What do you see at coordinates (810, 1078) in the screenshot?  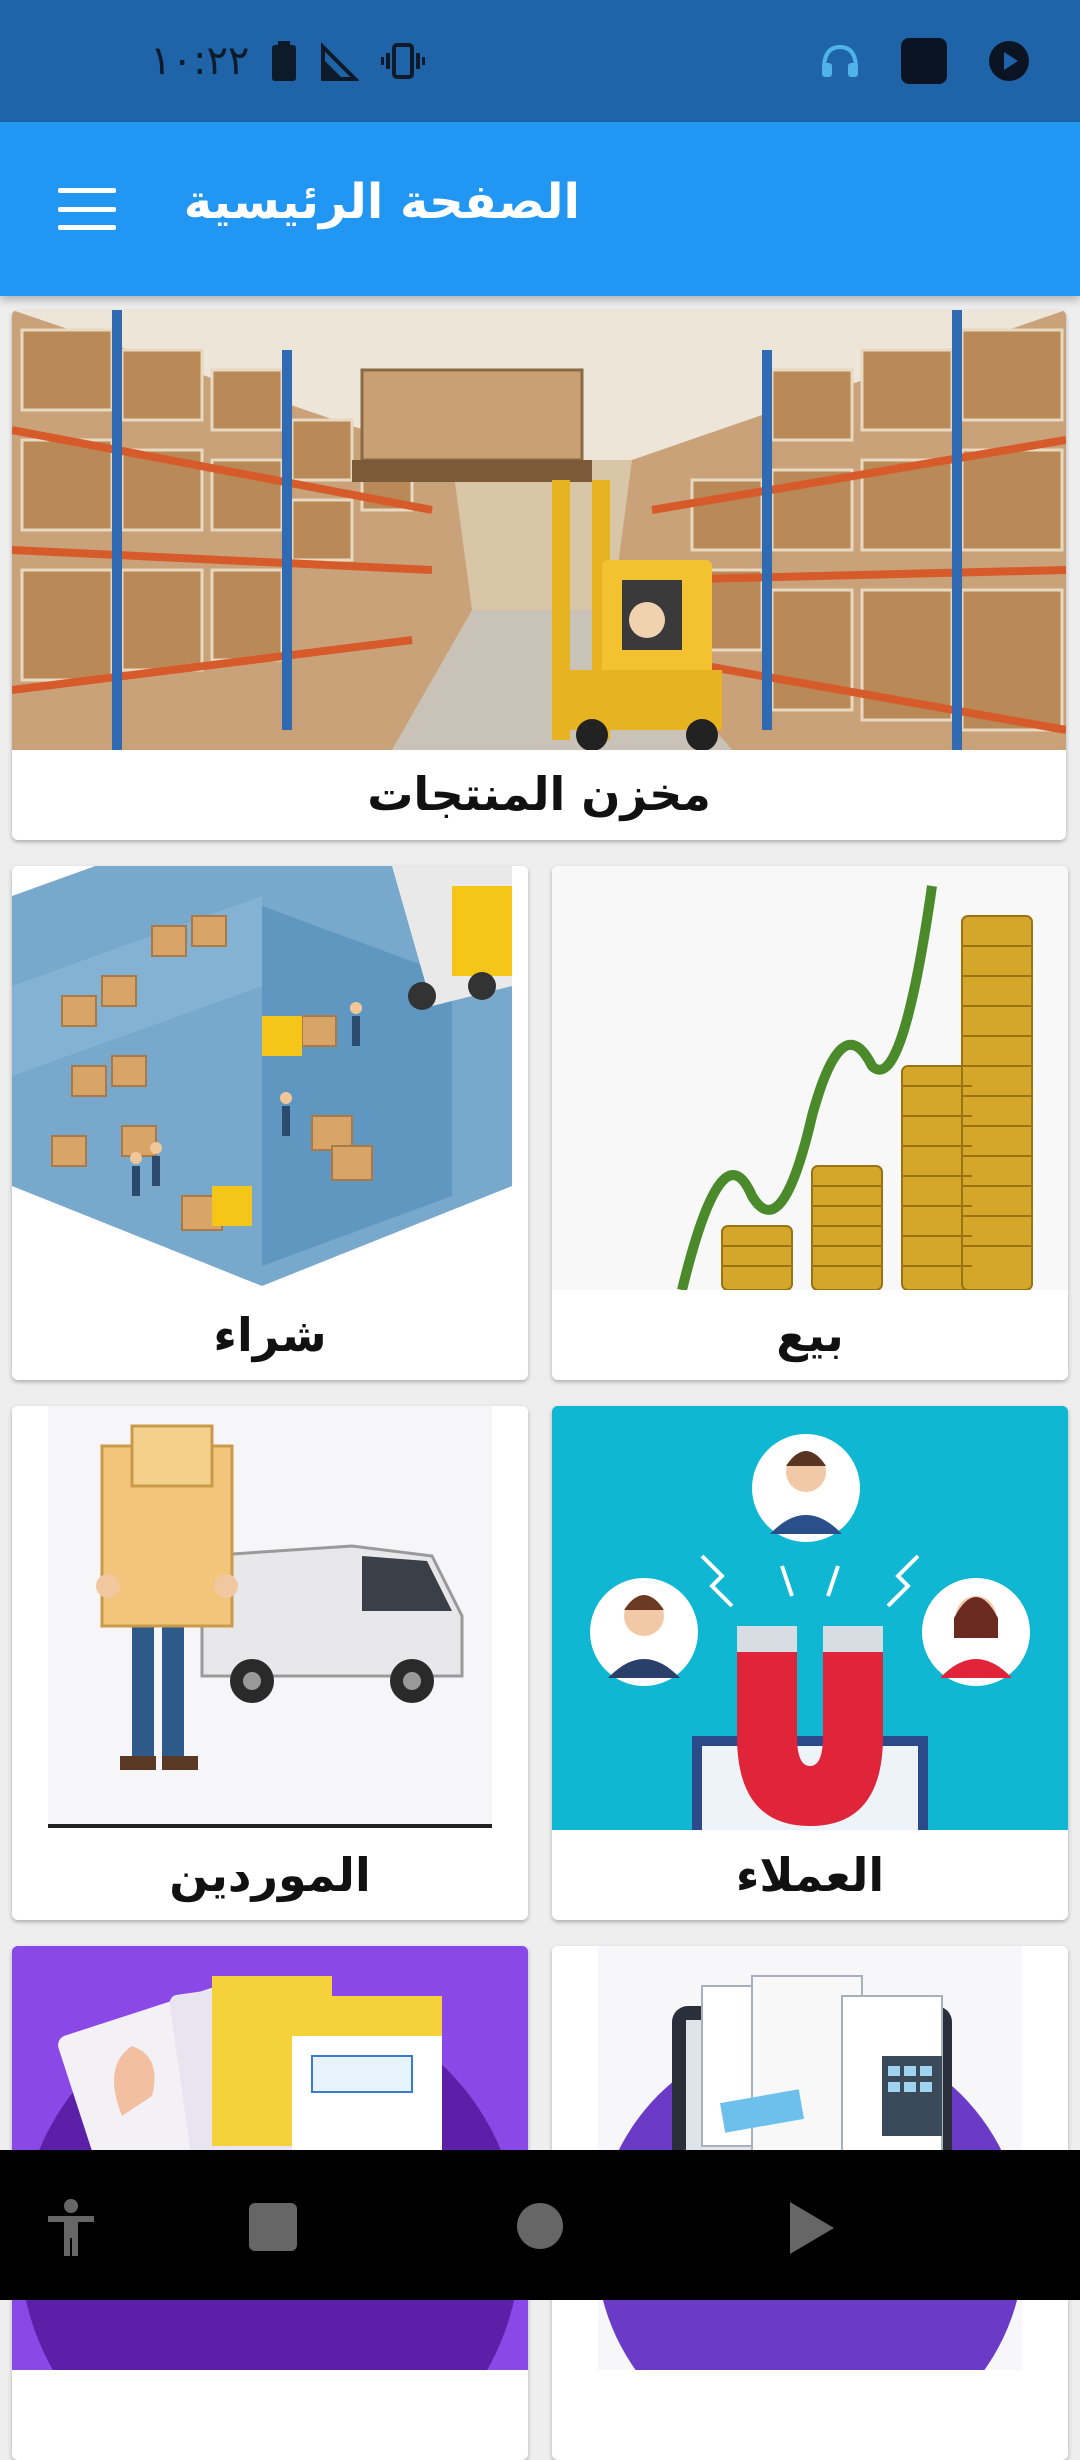 I see `coin-stacks-growth-photo` at bounding box center [810, 1078].